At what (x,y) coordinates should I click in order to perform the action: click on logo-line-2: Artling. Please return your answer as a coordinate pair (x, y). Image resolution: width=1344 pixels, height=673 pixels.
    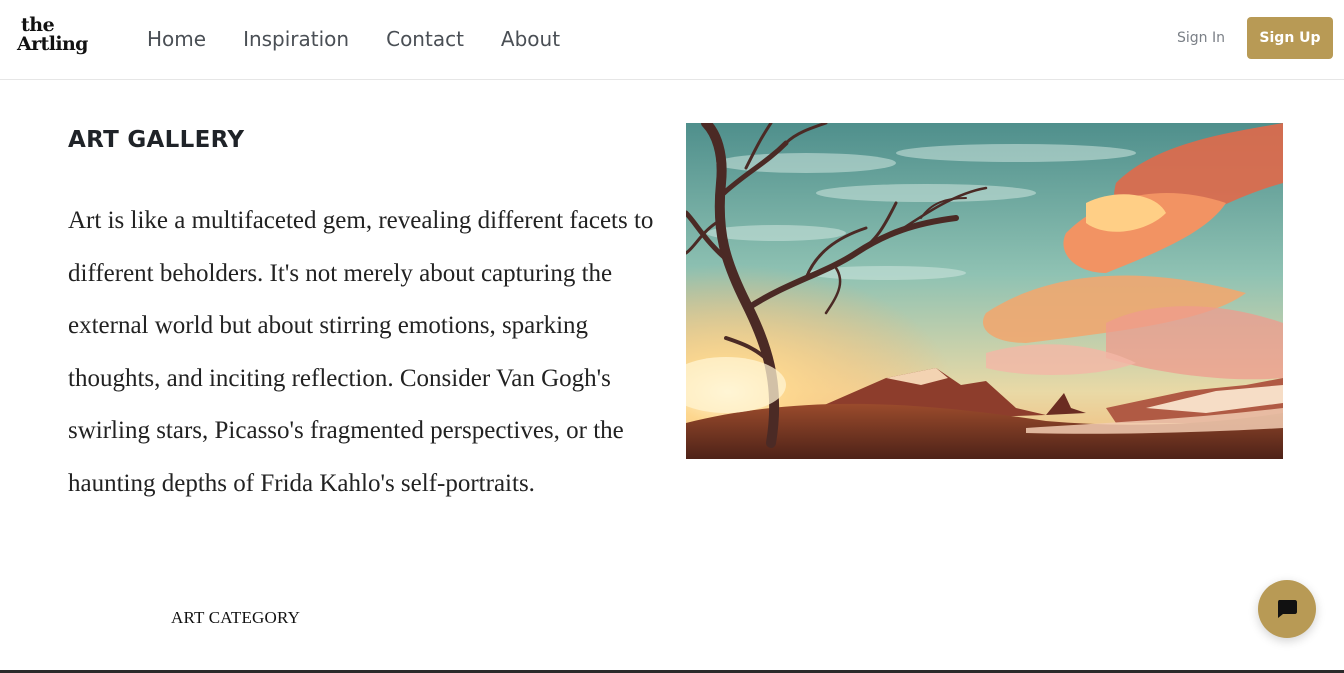
    Looking at the image, I should click on (52, 44).